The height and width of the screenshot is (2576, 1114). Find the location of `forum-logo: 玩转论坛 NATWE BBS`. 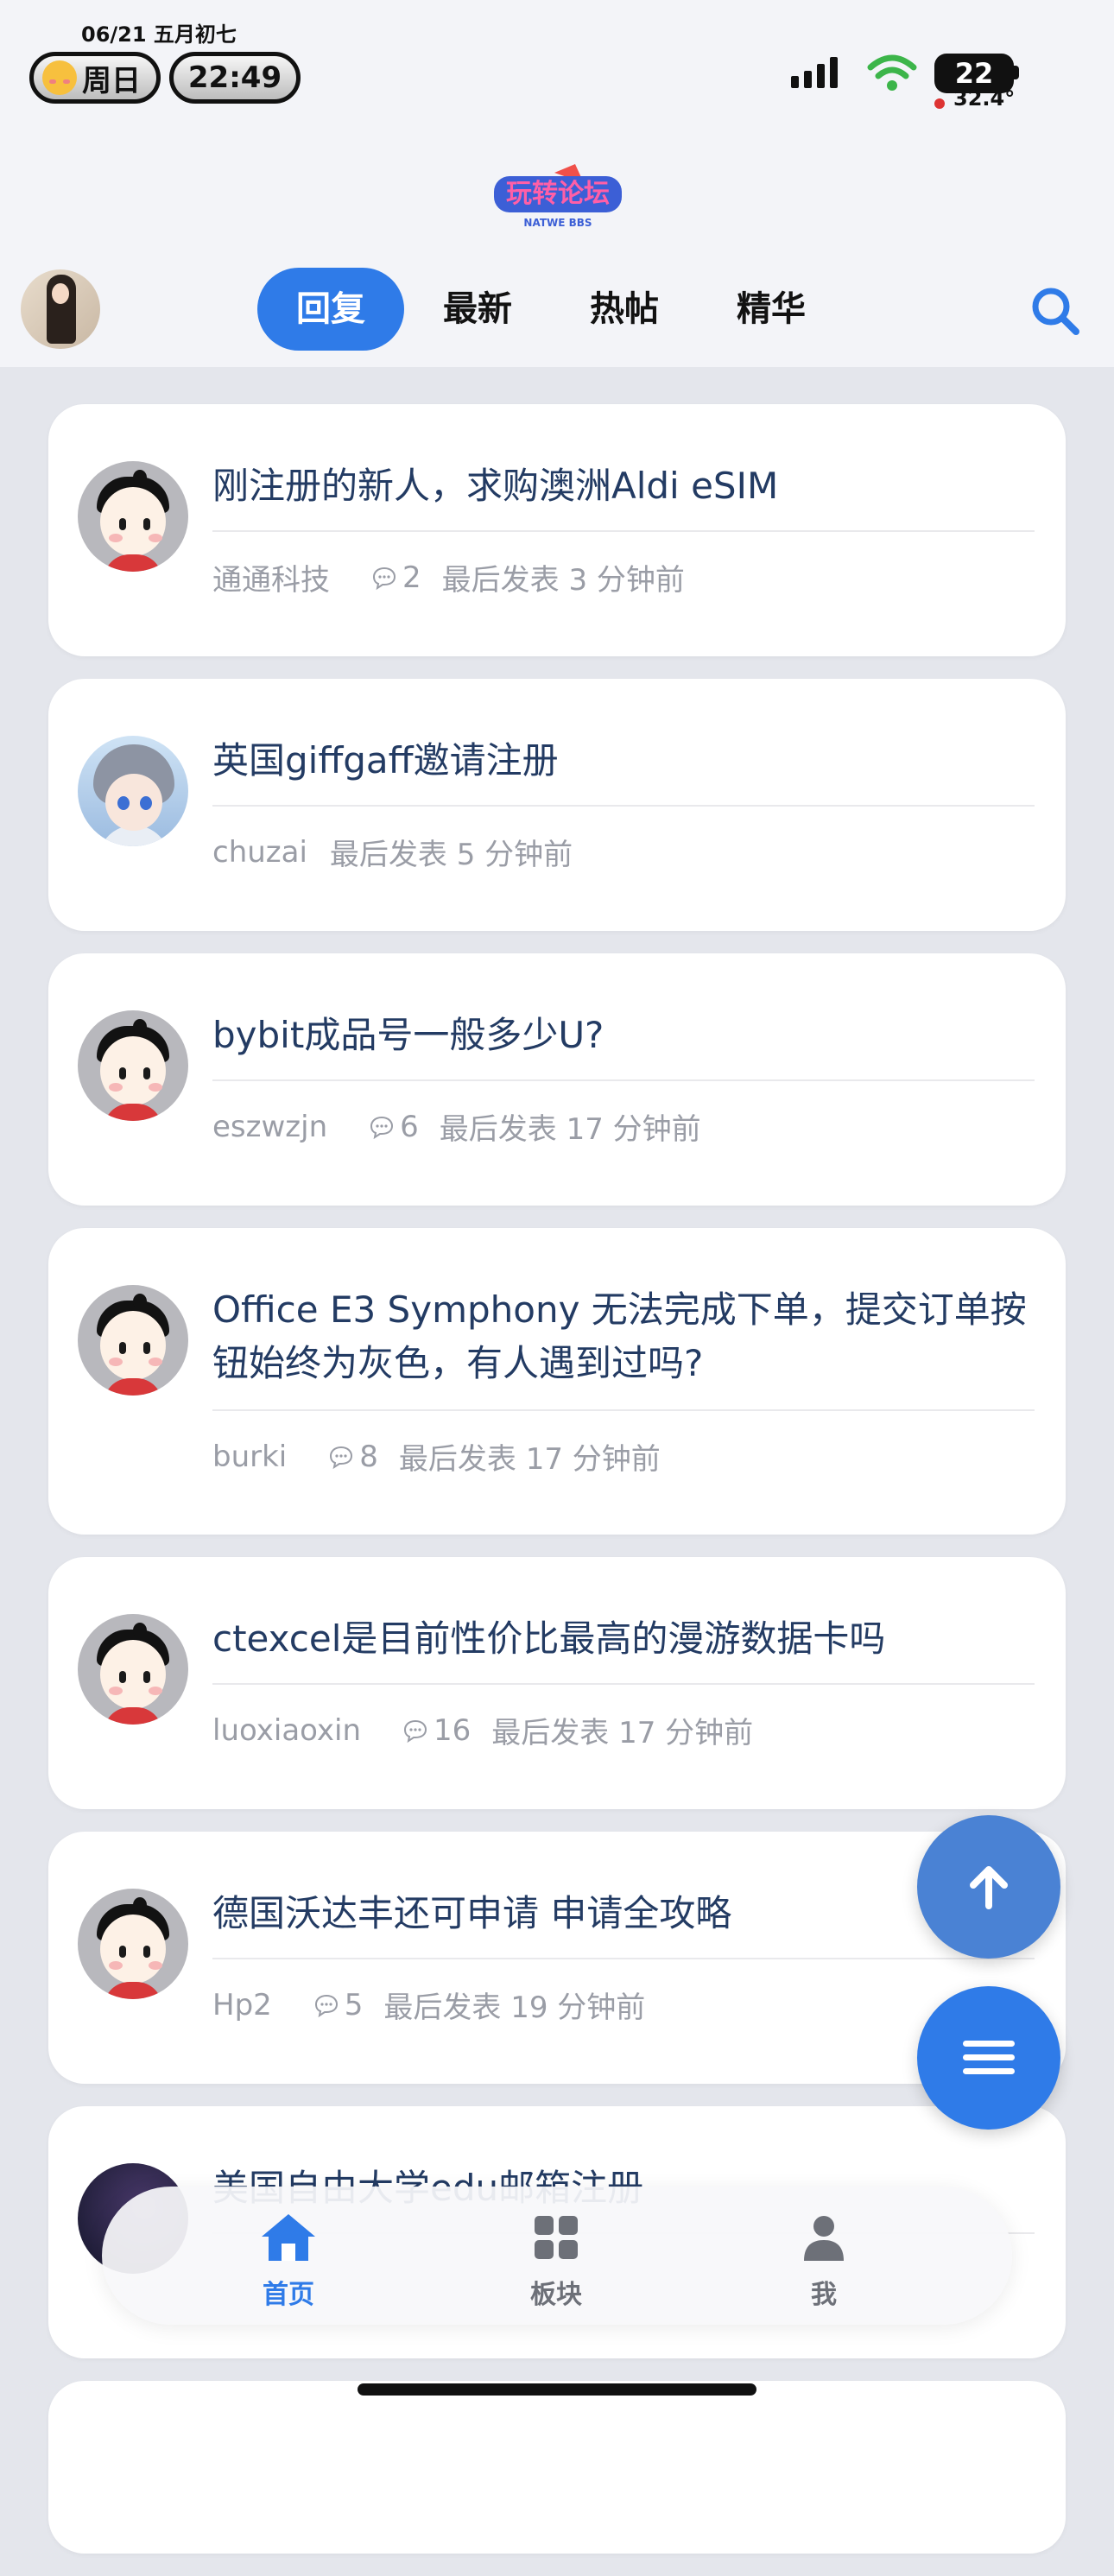

forum-logo: 玩转论坛 NATWE BBS is located at coordinates (558, 196).